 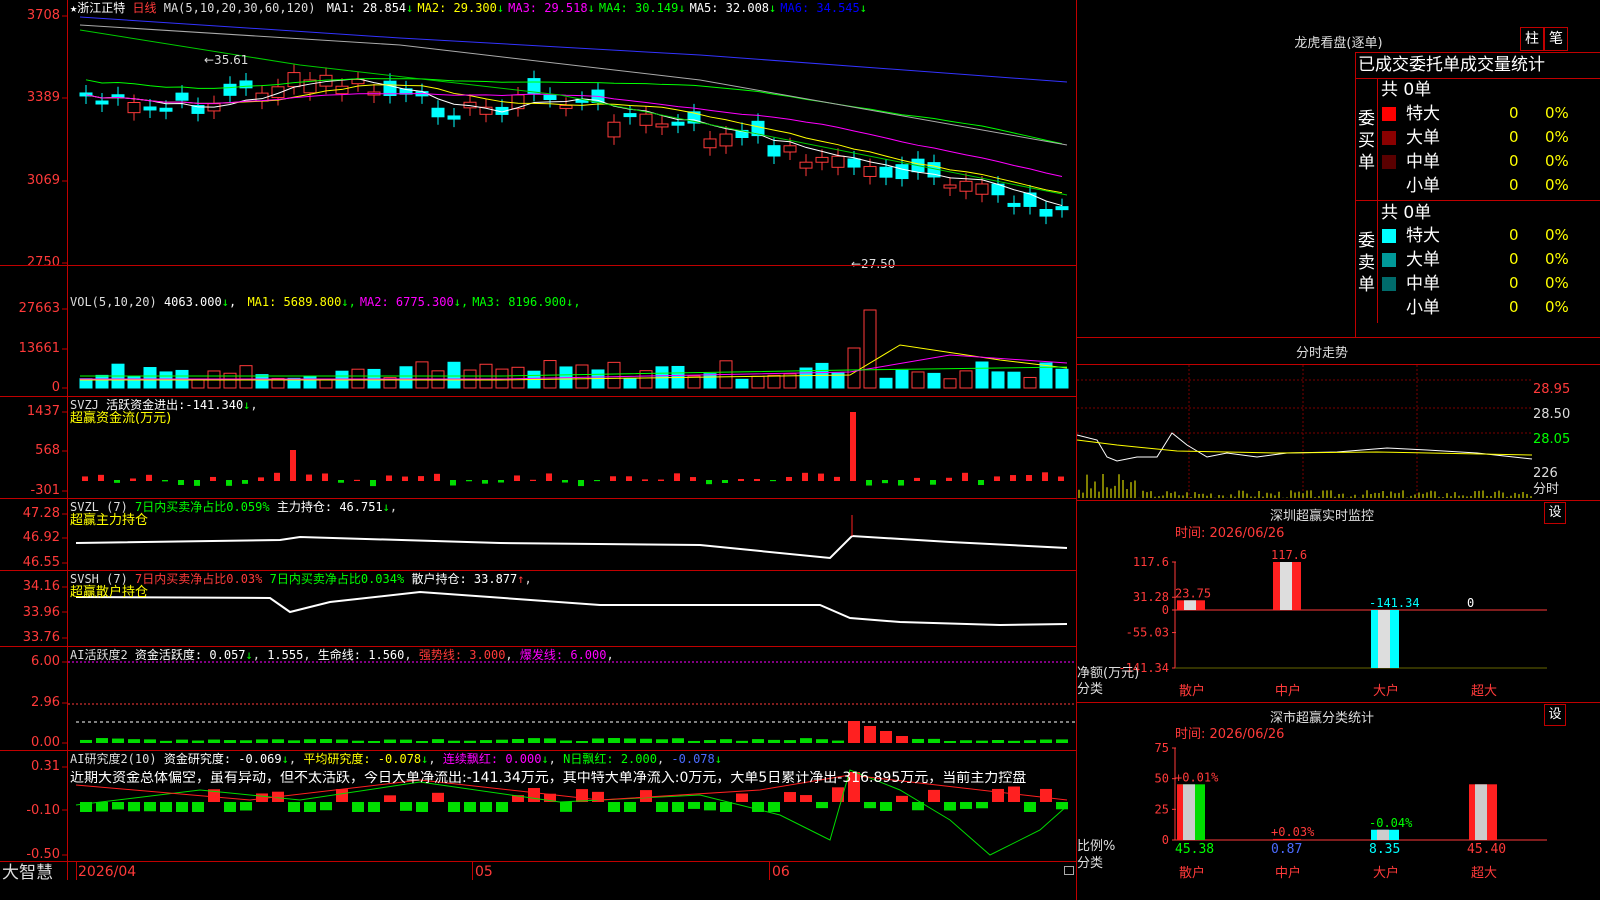 What do you see at coordinates (109, 520) in the screenshot?
I see `svzl-subtitle: 超赢主力持仓` at bounding box center [109, 520].